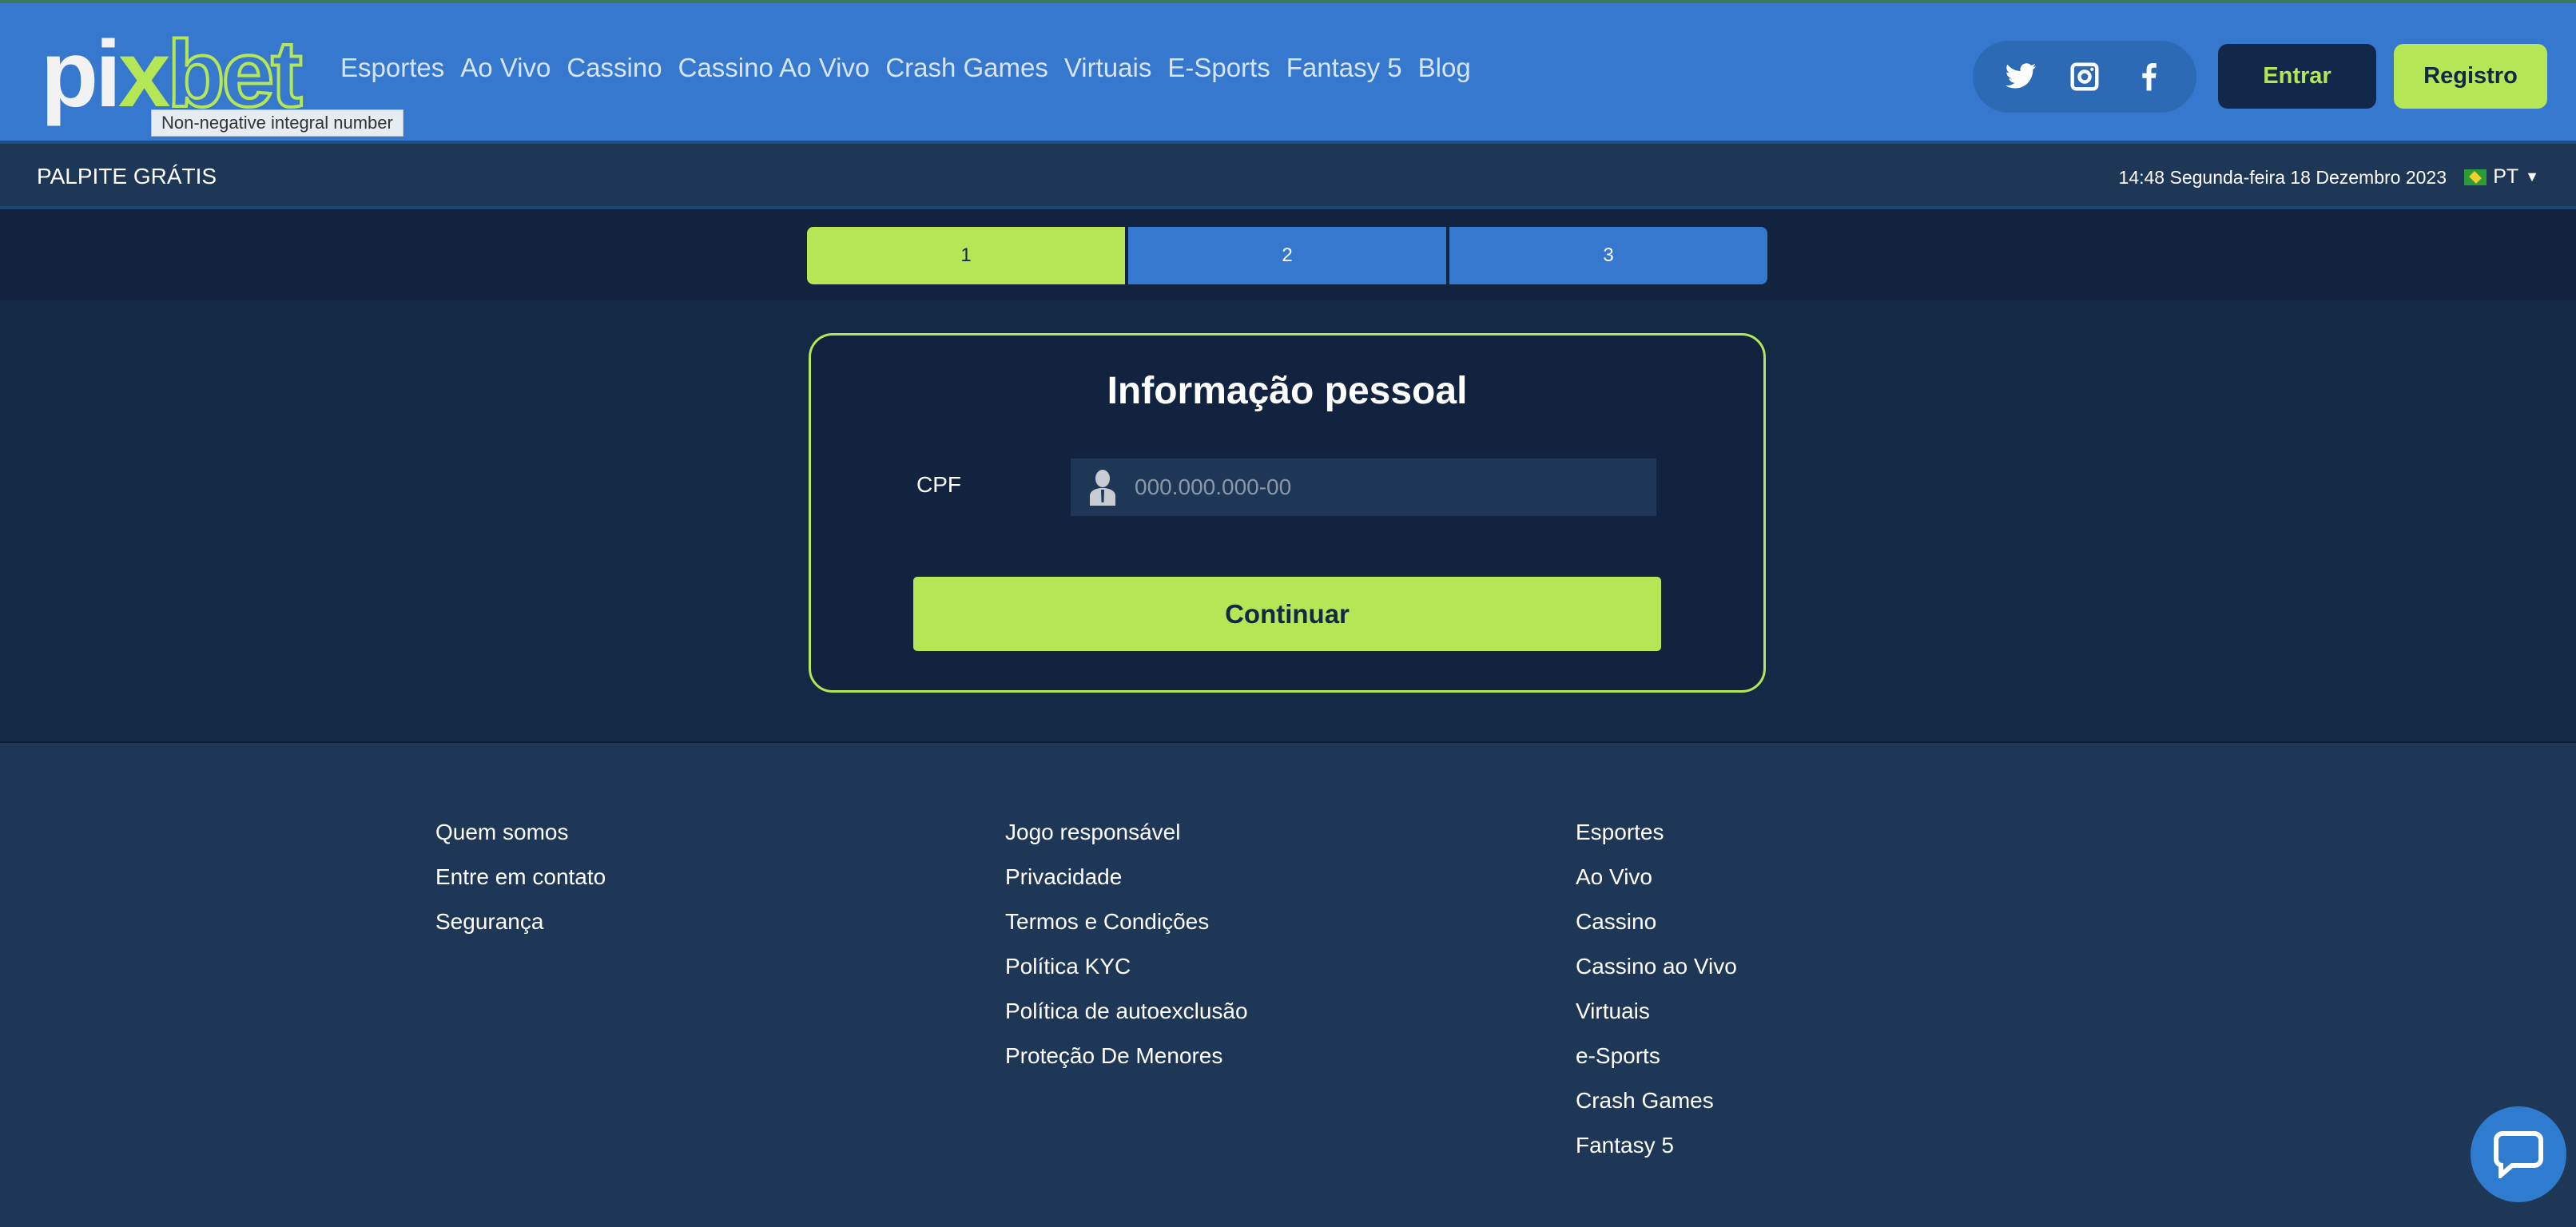 This screenshot has width=2576, height=1227. What do you see at coordinates (1656, 973) in the screenshot?
I see `footer-link: Cassino ao Vivo` at bounding box center [1656, 973].